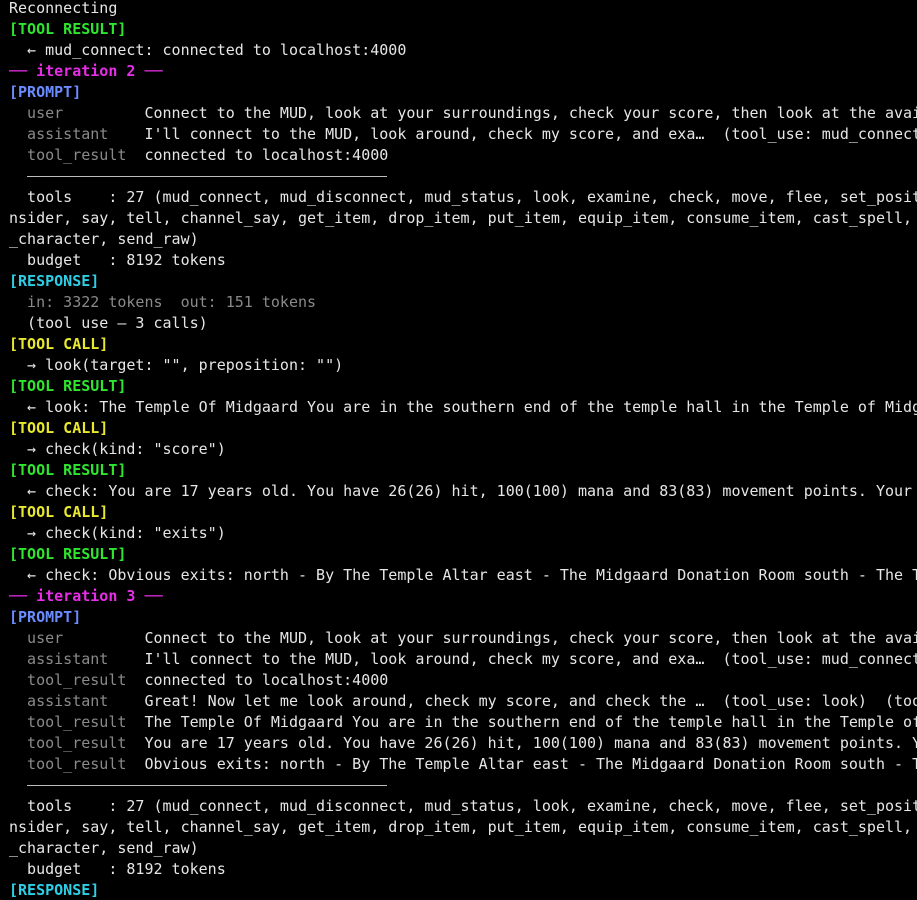 Image resolution: width=917 pixels, height=900 pixels. I want to click on iteration-2-label: ── iteration 2 ──, so click(86, 71).